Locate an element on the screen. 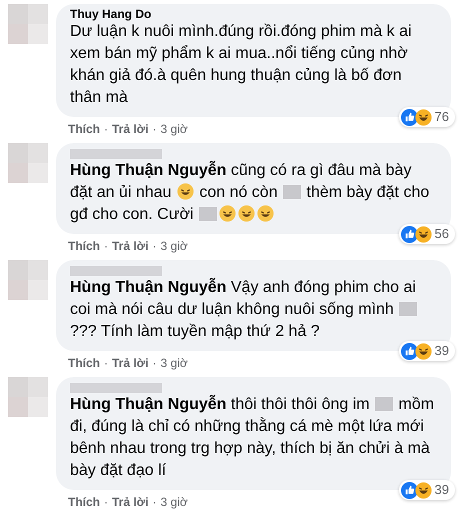  comment-text: Hùng Thuận Nguyễn Vậy anh đóng phim cho ai coi mà nói câu dư luận không nuôi sống mình ??? Tính làm tuyền mập thứ 2 hả ? is located at coordinates (244, 309).